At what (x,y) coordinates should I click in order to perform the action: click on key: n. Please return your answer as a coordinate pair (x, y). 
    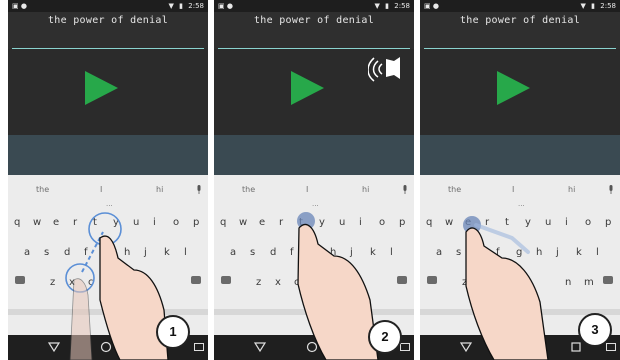
    Looking at the image, I should click on (568, 282).